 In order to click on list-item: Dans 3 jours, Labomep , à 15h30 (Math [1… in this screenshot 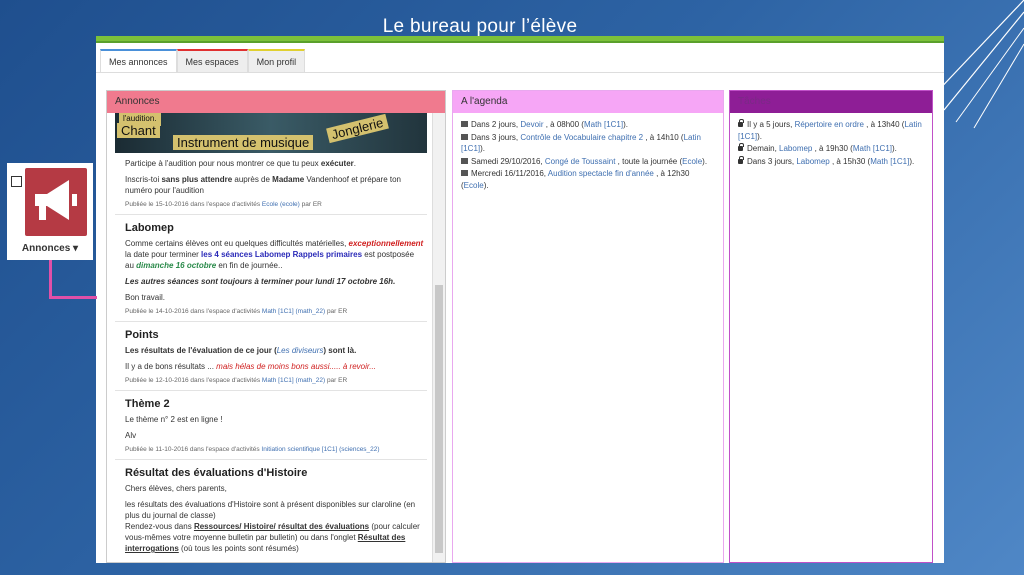, I will do `click(831, 161)`.